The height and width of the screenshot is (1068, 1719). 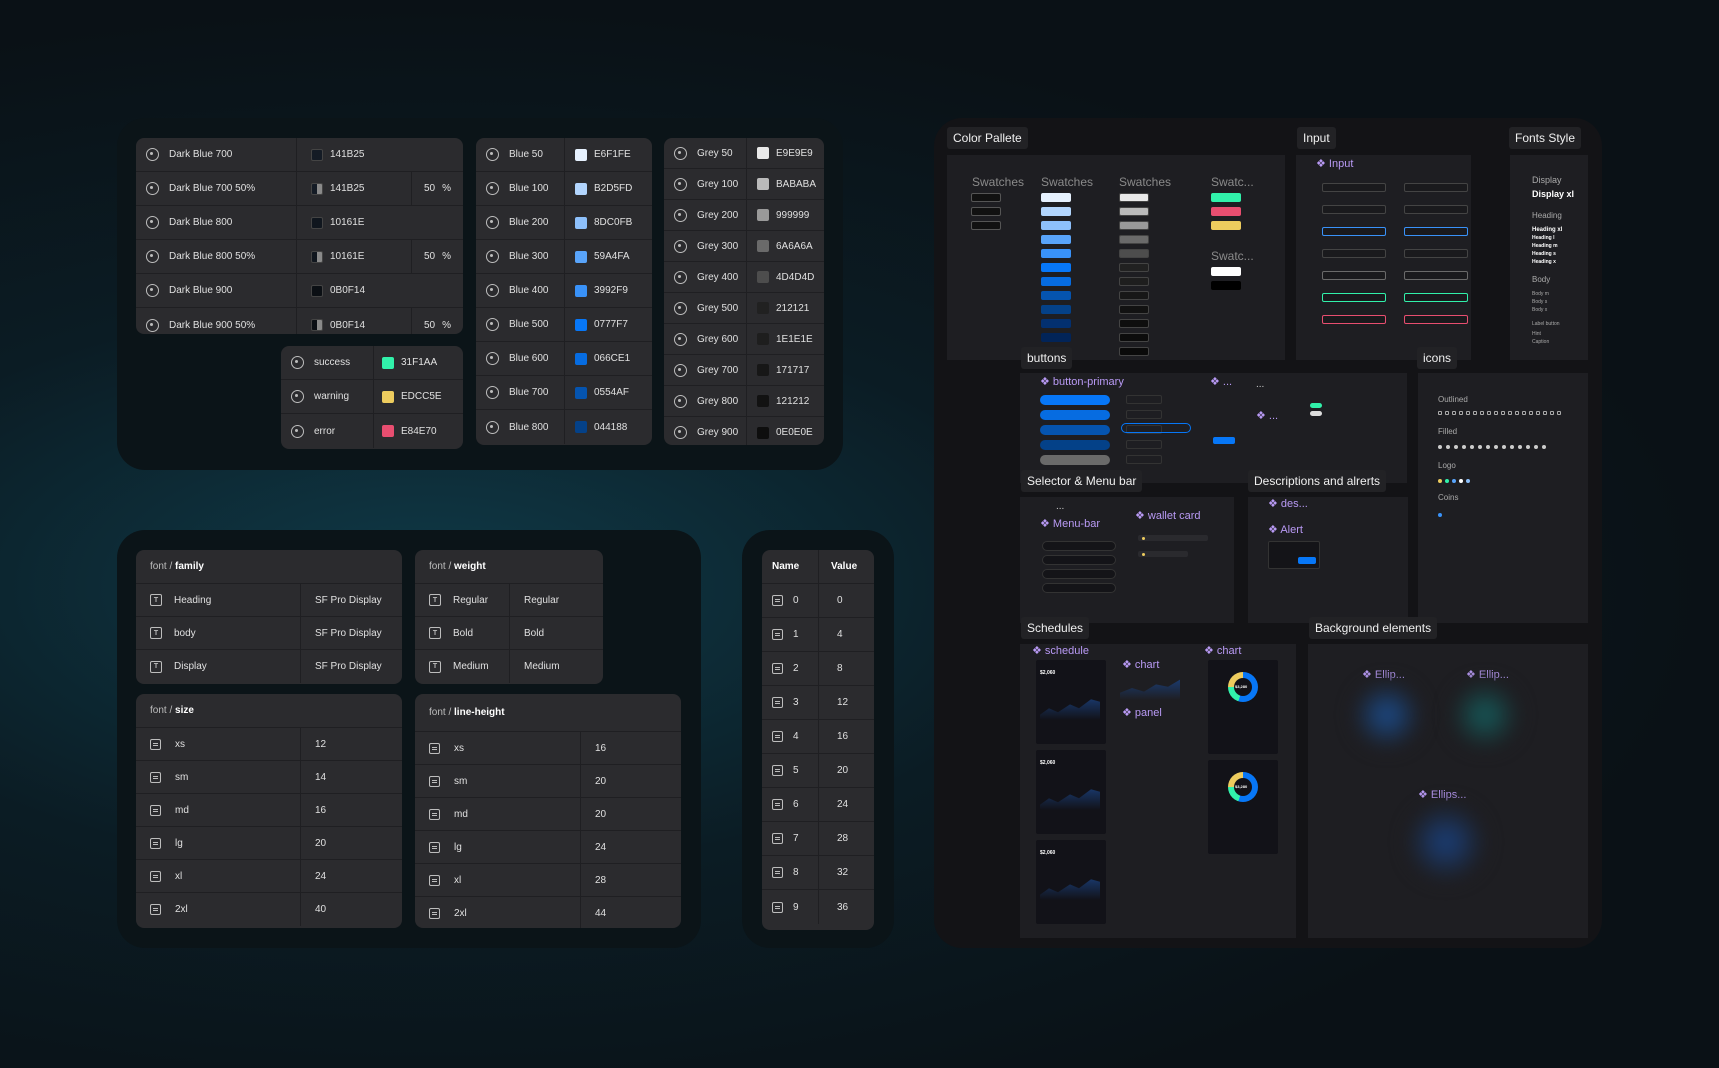 What do you see at coordinates (1055, 628) in the screenshot?
I see `frame-label-schedules: Schedules` at bounding box center [1055, 628].